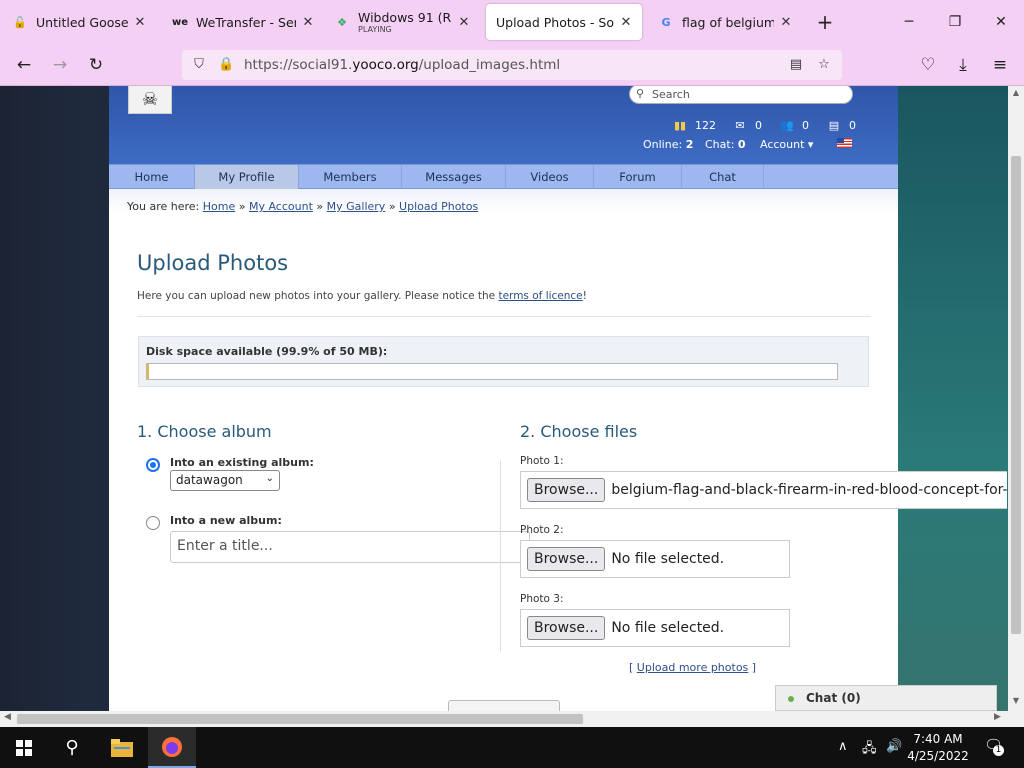  I want to click on breadcrumb-home: Home, so click(219, 206).